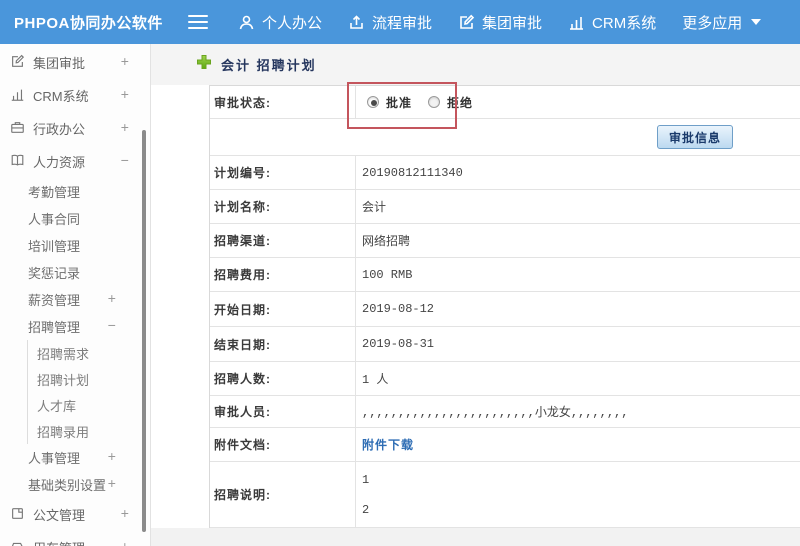  I want to click on table-row: 计划名称: 会计, so click(505, 207).